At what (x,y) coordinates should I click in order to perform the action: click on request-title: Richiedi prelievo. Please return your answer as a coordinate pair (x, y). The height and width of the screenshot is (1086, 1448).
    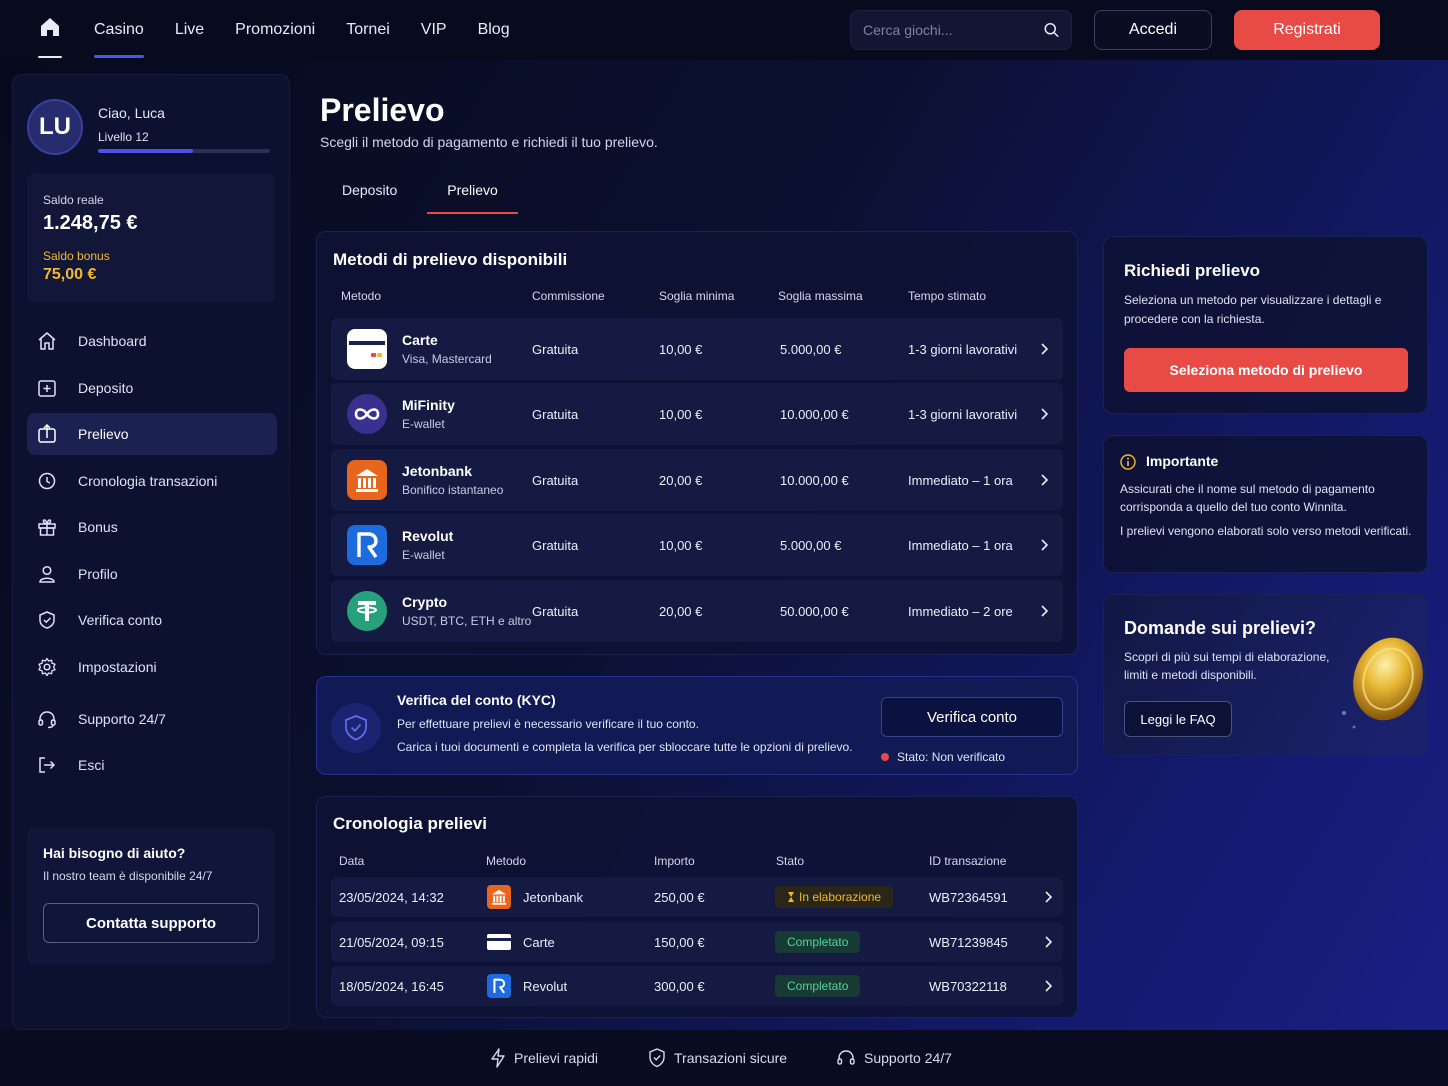
    Looking at the image, I should click on (1192, 270).